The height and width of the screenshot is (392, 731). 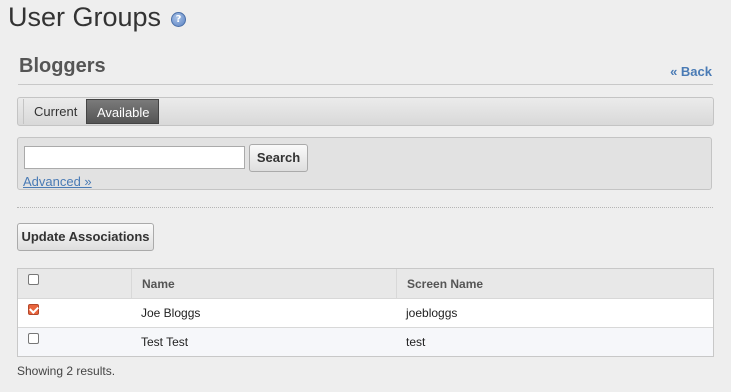 What do you see at coordinates (179, 19) in the screenshot?
I see `help-icon: ?` at bounding box center [179, 19].